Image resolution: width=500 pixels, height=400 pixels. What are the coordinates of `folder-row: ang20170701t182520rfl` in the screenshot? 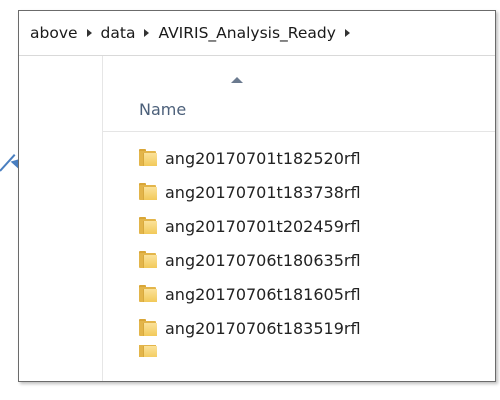 It's located at (250, 158).